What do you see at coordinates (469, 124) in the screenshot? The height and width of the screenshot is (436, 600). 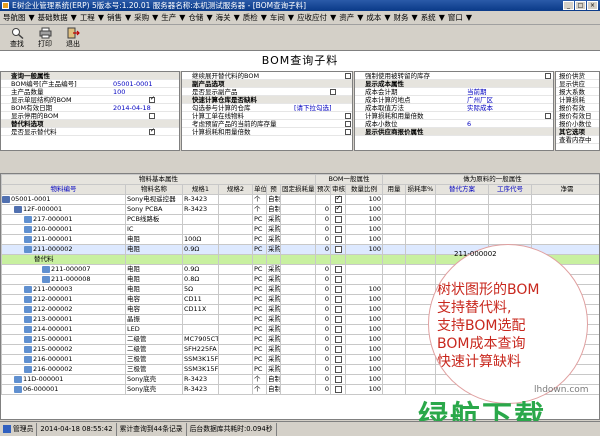 I see `option-value: 6` at bounding box center [469, 124].